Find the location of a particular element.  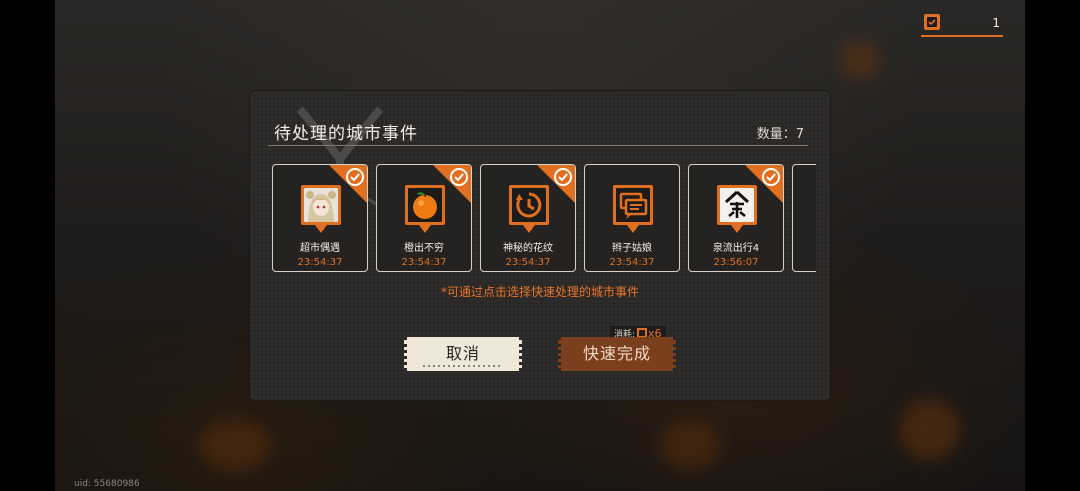

event-card: 橙出不穷 23:54:37 is located at coordinates (424, 218).